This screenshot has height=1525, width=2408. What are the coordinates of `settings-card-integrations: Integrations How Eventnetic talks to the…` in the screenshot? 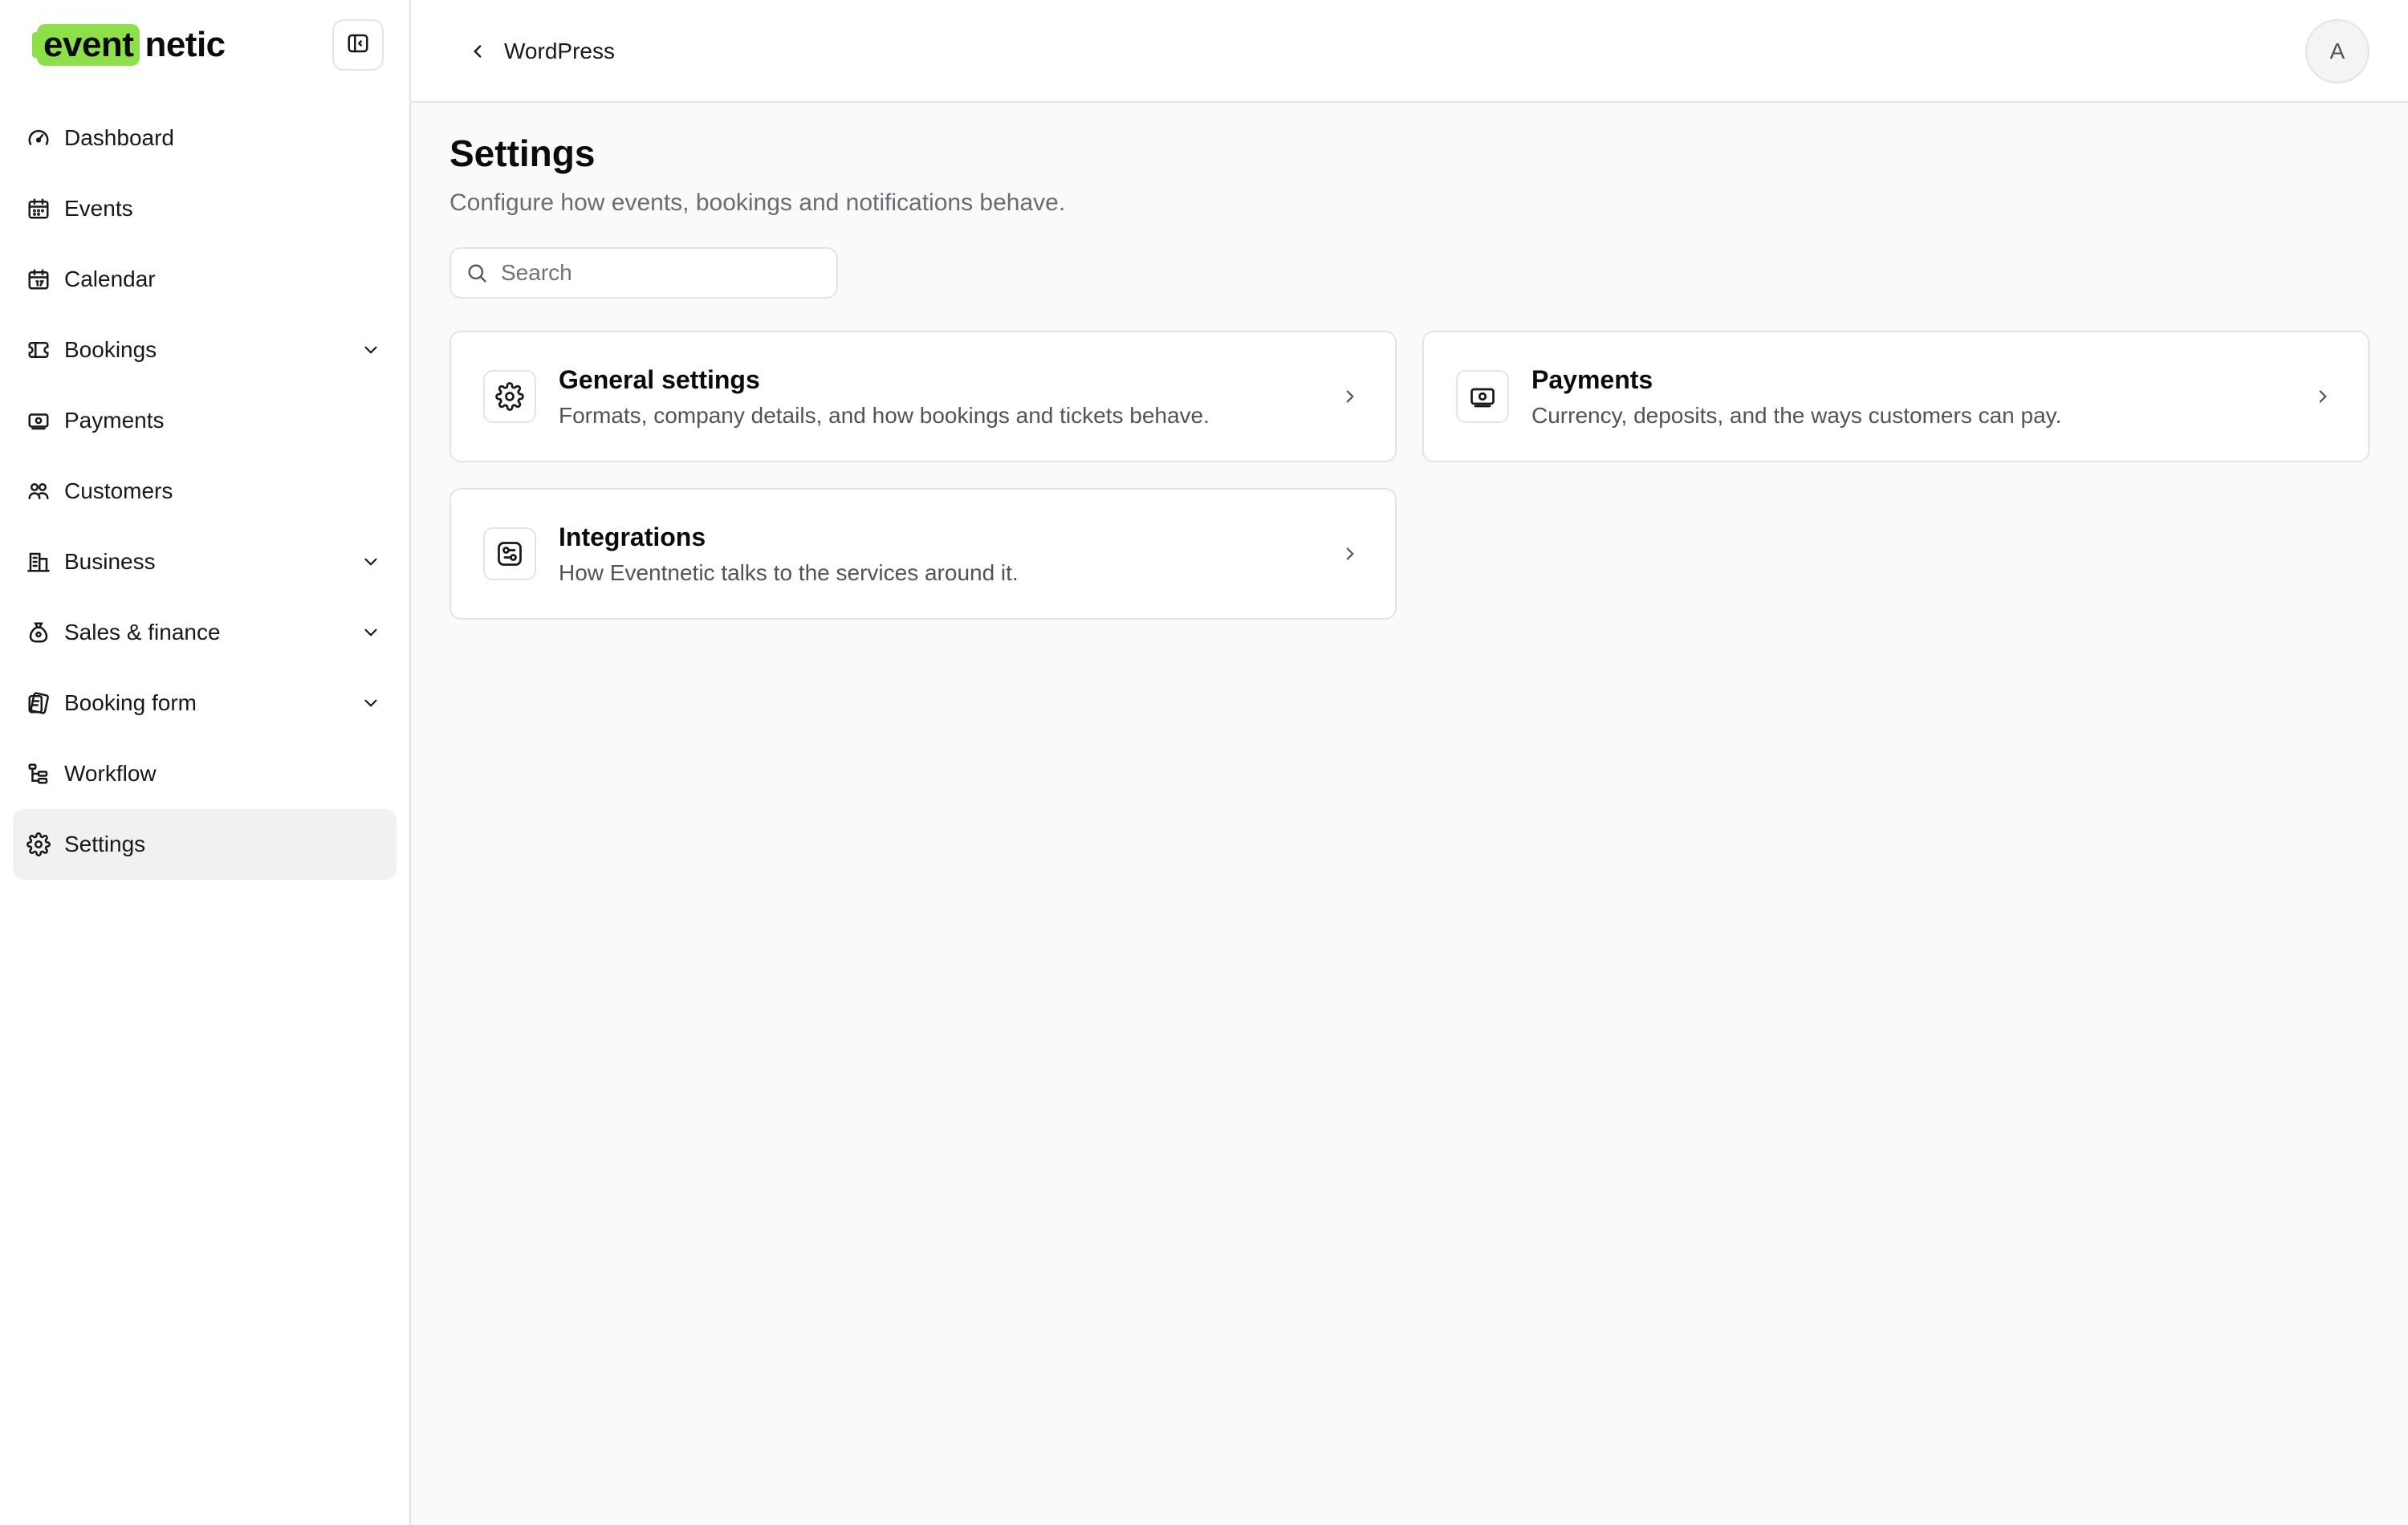 It's located at (923, 554).